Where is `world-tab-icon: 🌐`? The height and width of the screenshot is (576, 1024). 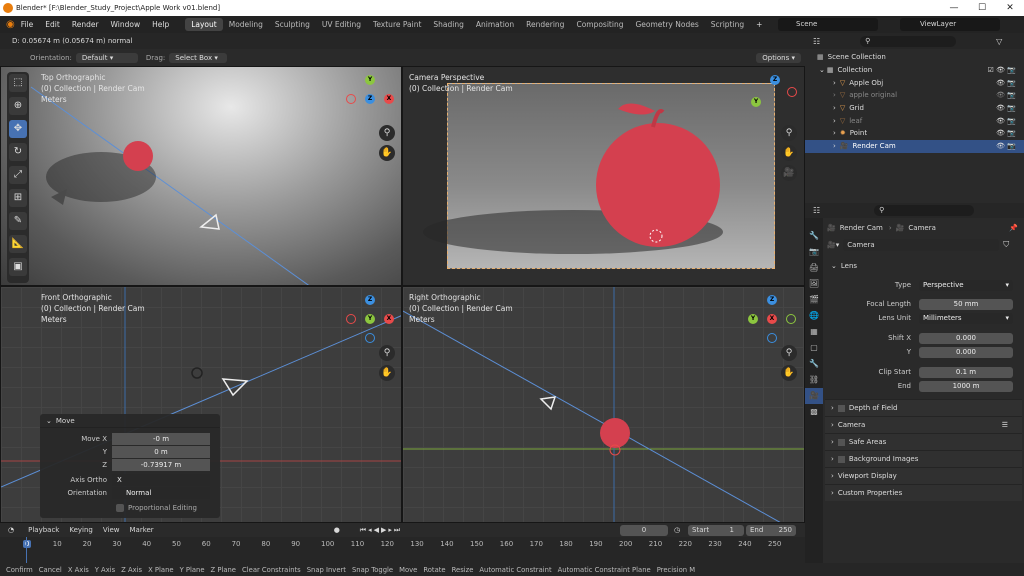 world-tab-icon: 🌐 is located at coordinates (814, 316).